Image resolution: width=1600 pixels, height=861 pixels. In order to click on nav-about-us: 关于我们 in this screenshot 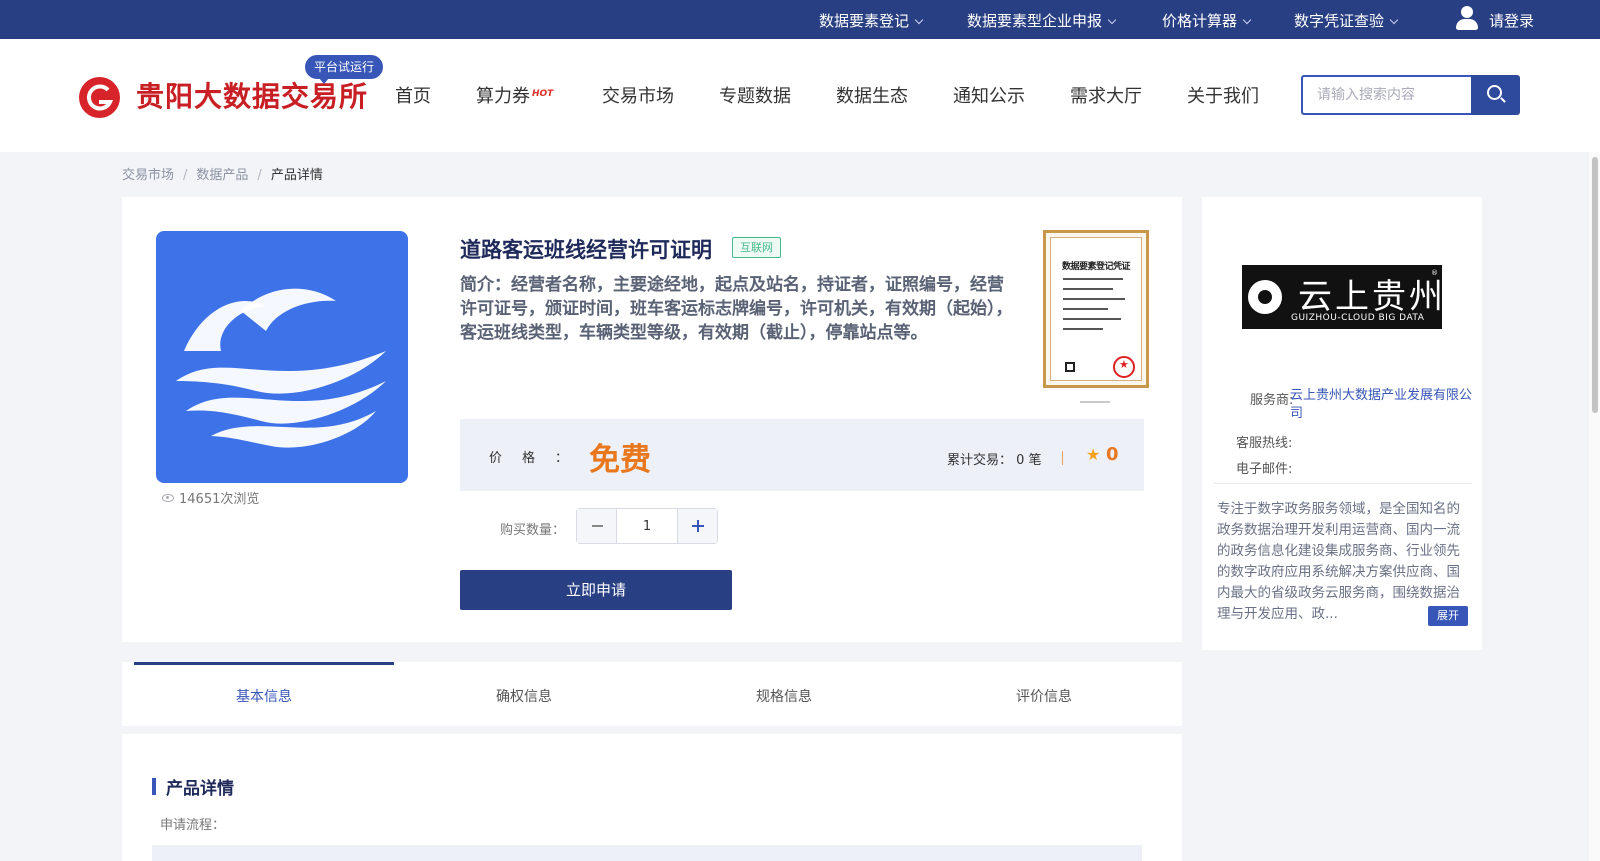, I will do `click(1223, 95)`.